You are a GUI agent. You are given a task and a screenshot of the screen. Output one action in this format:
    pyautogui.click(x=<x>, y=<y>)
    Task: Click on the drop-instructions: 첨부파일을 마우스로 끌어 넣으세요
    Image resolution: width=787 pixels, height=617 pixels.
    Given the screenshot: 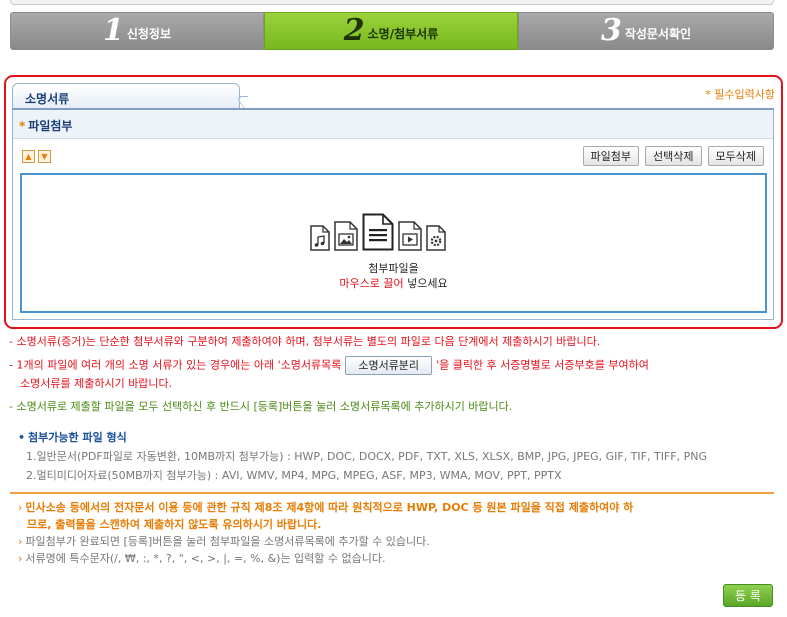 What is the action you would take?
    pyautogui.click(x=393, y=276)
    